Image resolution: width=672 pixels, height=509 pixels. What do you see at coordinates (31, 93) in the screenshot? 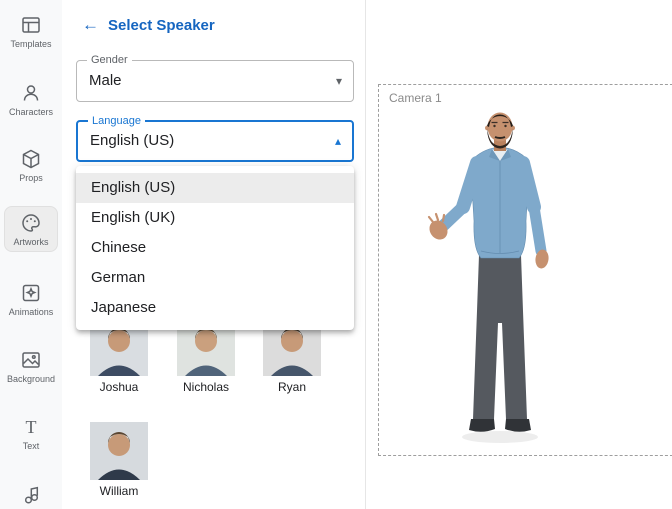
I see `characters-icon` at bounding box center [31, 93].